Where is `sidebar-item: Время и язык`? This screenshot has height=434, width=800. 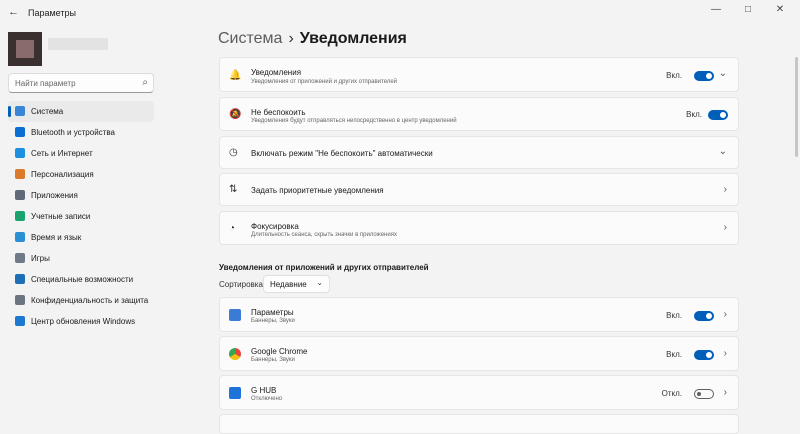
sidebar-item: Время и язык is located at coordinates (81, 237).